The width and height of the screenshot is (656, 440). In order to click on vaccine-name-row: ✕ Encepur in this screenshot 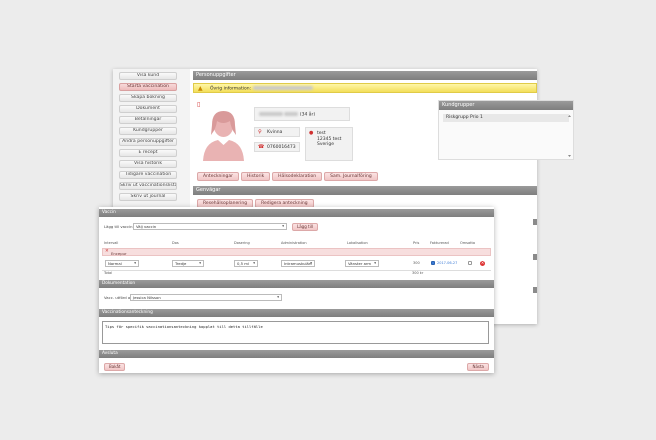, I will do `click(296, 252)`.